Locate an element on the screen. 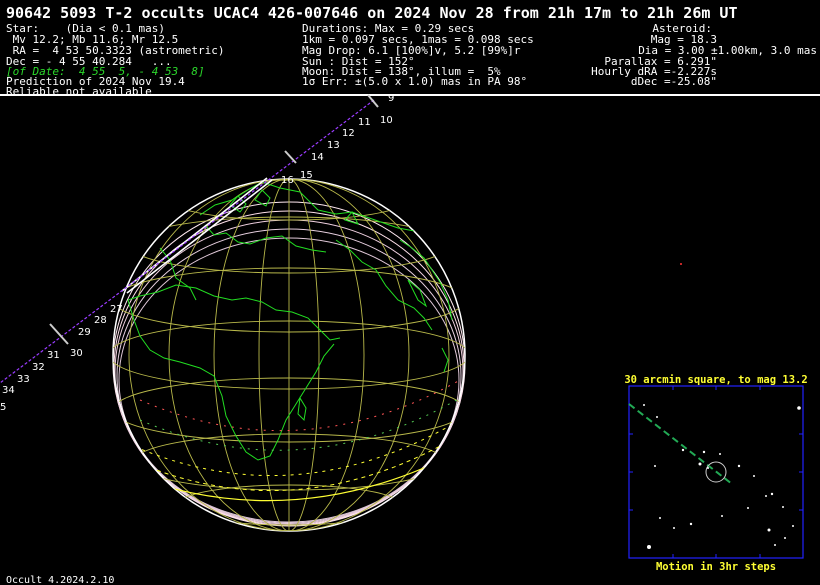 This screenshot has height=585, width=820. tick-label: 33 is located at coordinates (23, 379).